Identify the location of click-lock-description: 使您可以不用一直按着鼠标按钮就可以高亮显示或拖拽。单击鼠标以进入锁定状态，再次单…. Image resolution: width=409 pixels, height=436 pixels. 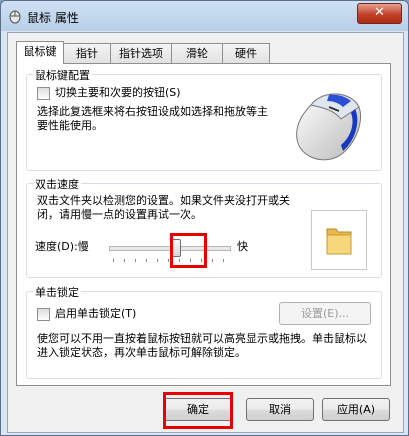
(202, 345).